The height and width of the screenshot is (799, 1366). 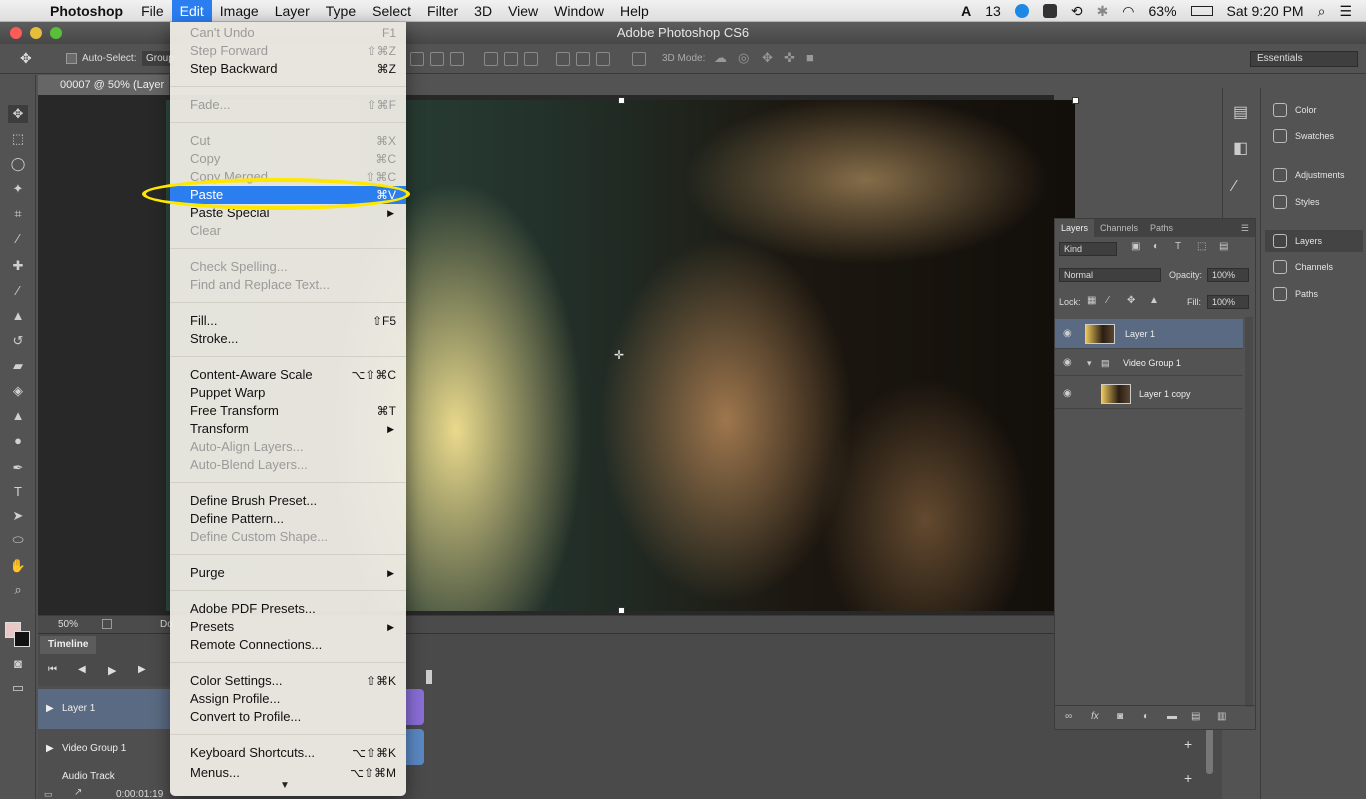 I want to click on search-icon: ⌕, so click(x=1322, y=11).